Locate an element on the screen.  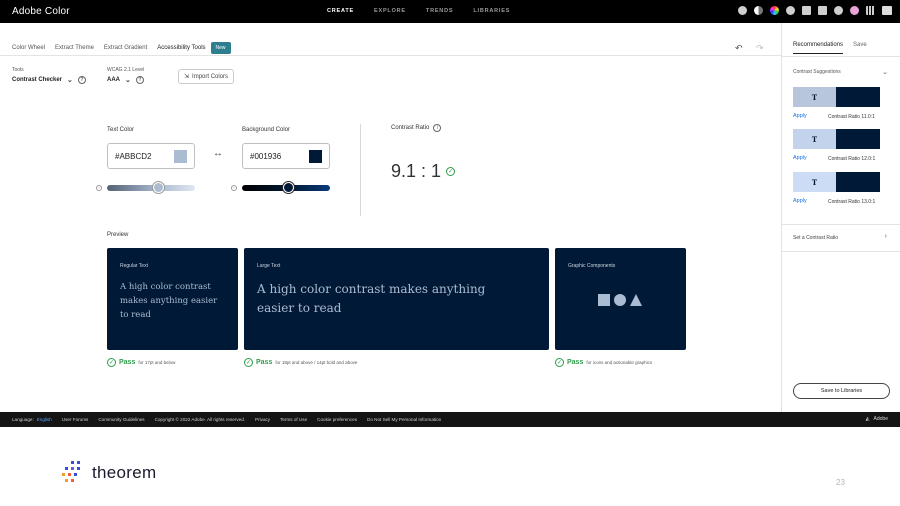
footer-link: User Forums is located at coordinates (75, 419).